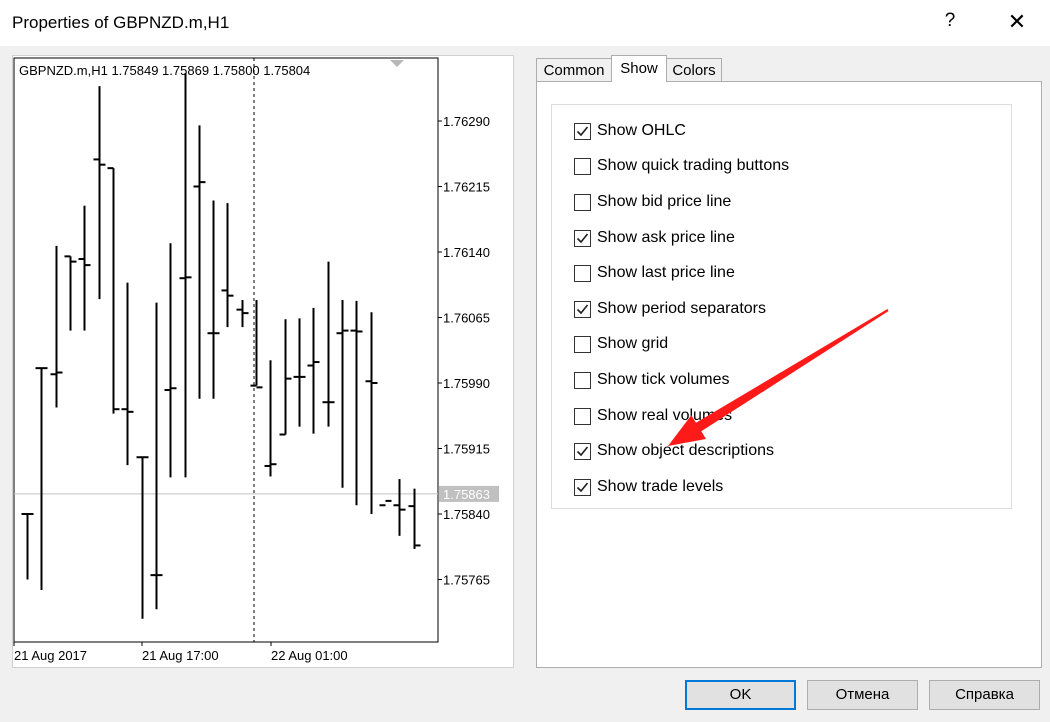  I want to click on option-label: Show trade levels, so click(660, 486).